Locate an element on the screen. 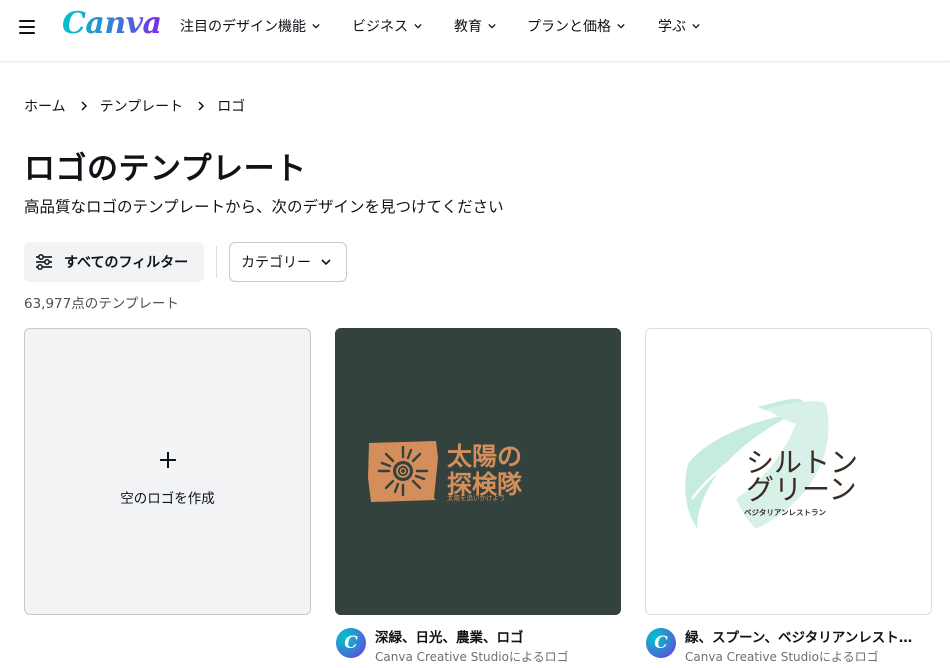 The width and height of the screenshot is (950, 668). sun-logo-tagline: 太陽を追いかけよう is located at coordinates (476, 497).